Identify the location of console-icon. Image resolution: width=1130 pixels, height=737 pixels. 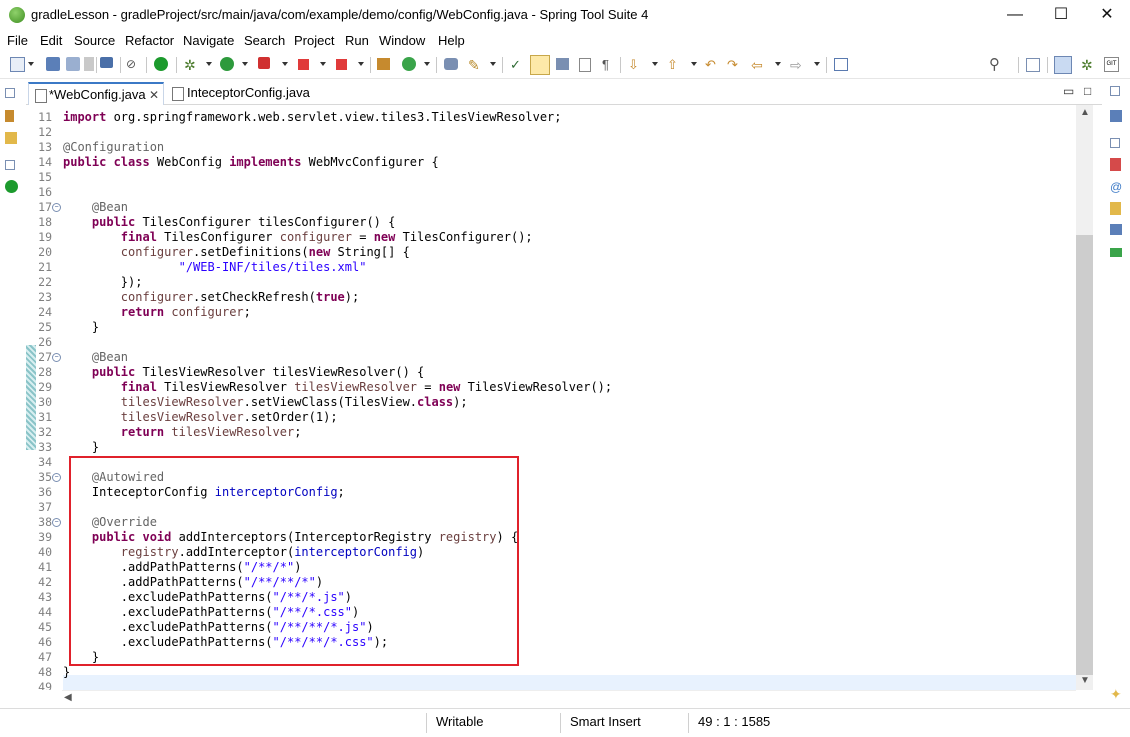
(1116, 229).